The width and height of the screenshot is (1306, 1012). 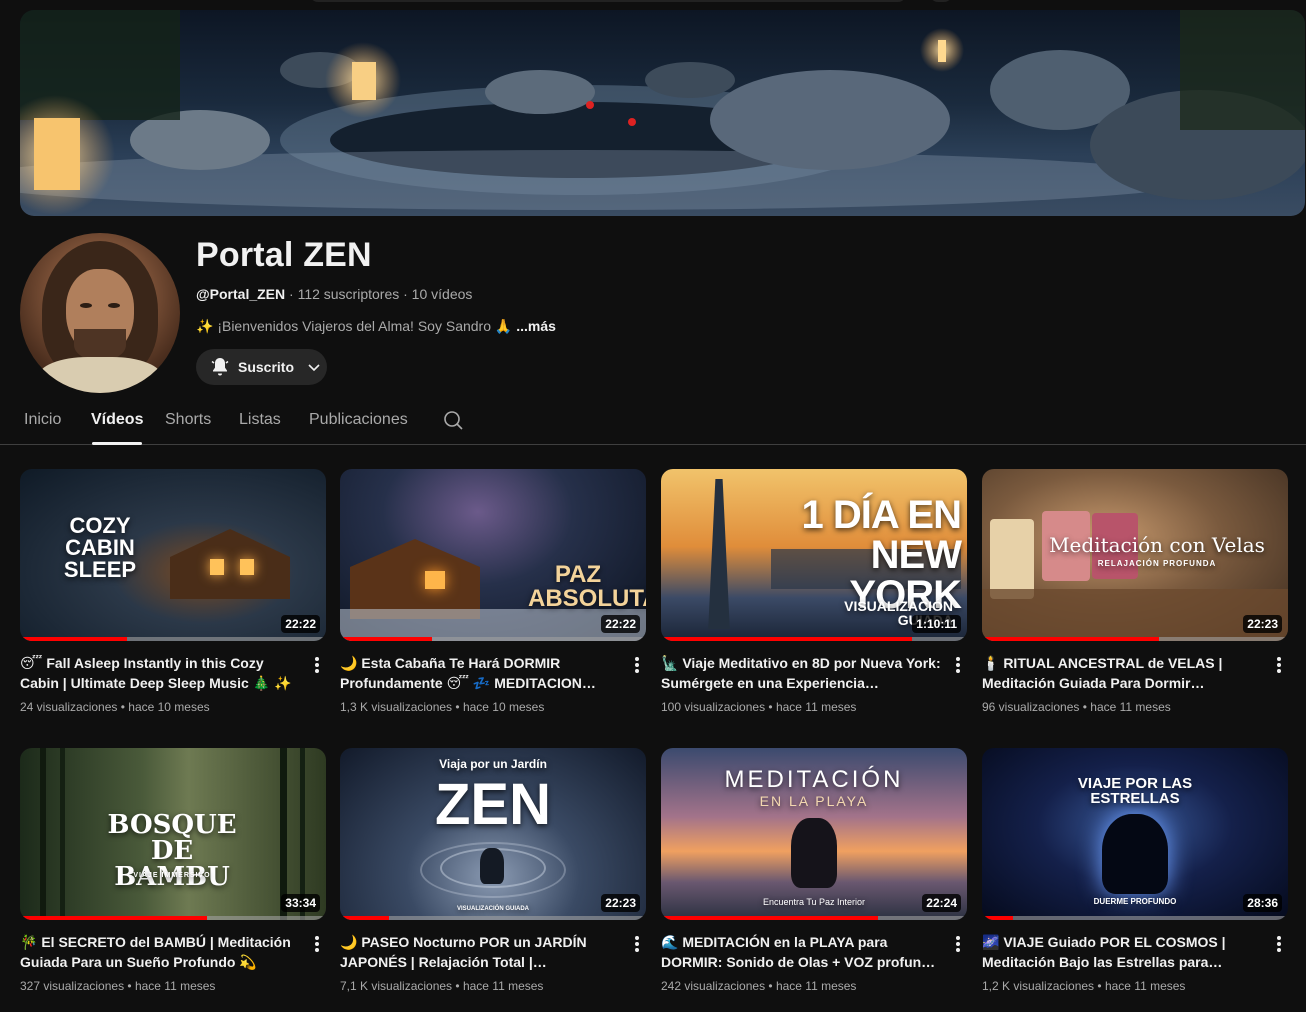 I want to click on video-thumbnail: BOSQUE DE BAMBU VIAJE IMMERSIVO 33:34, so click(x=173, y=834).